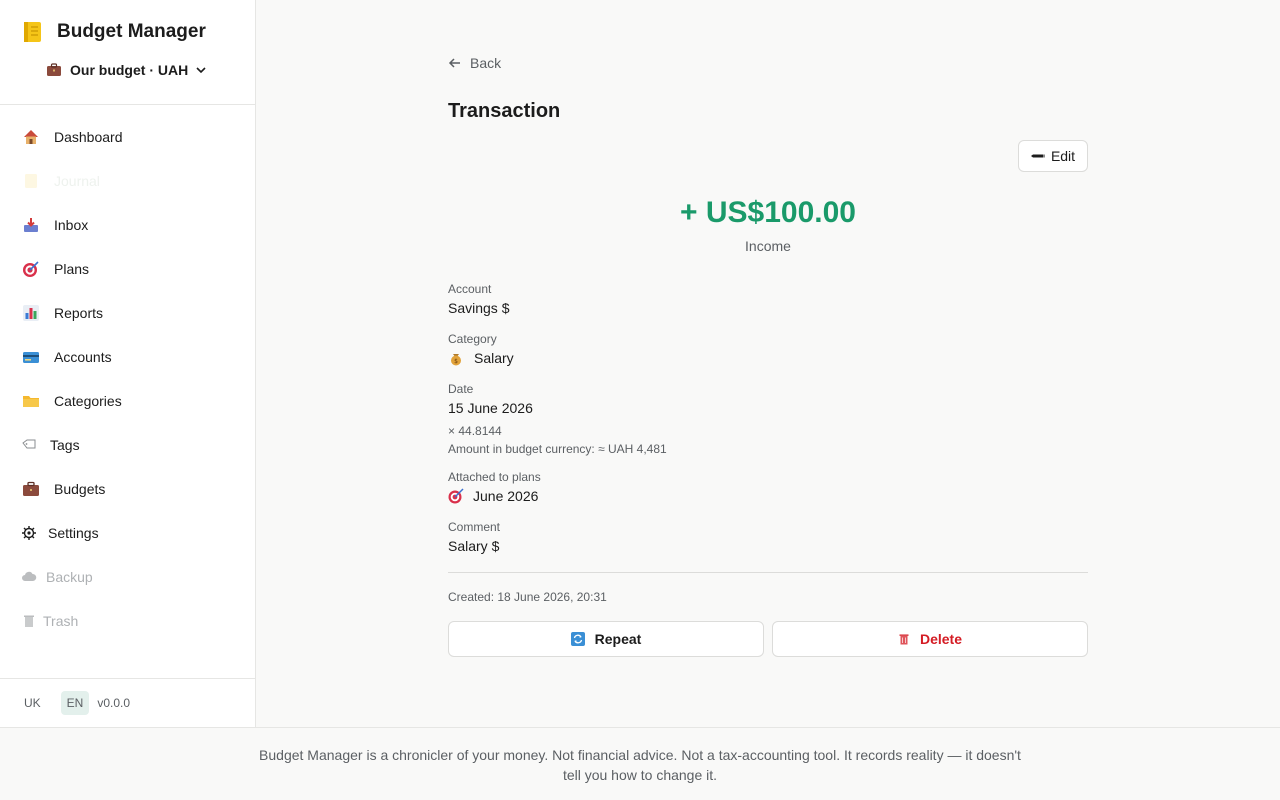 This screenshot has width=1280, height=800. I want to click on edit-button: Edit, so click(1053, 156).